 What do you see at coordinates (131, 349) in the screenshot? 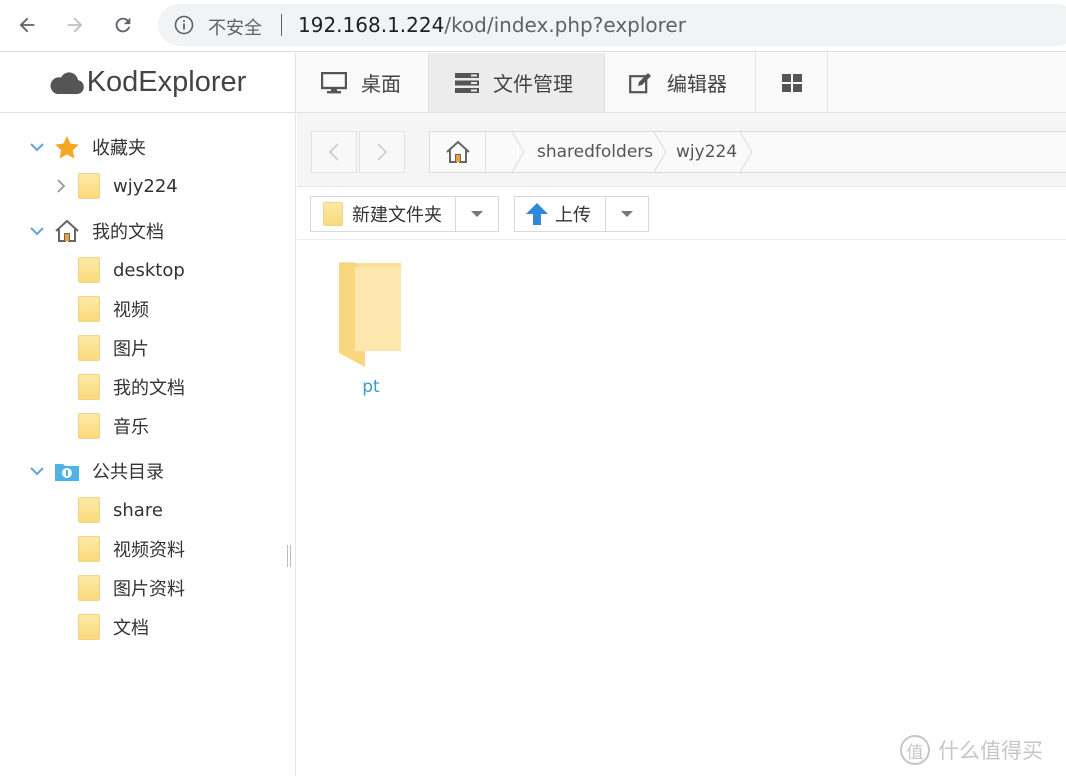
I see `tree-label: 图片` at bounding box center [131, 349].